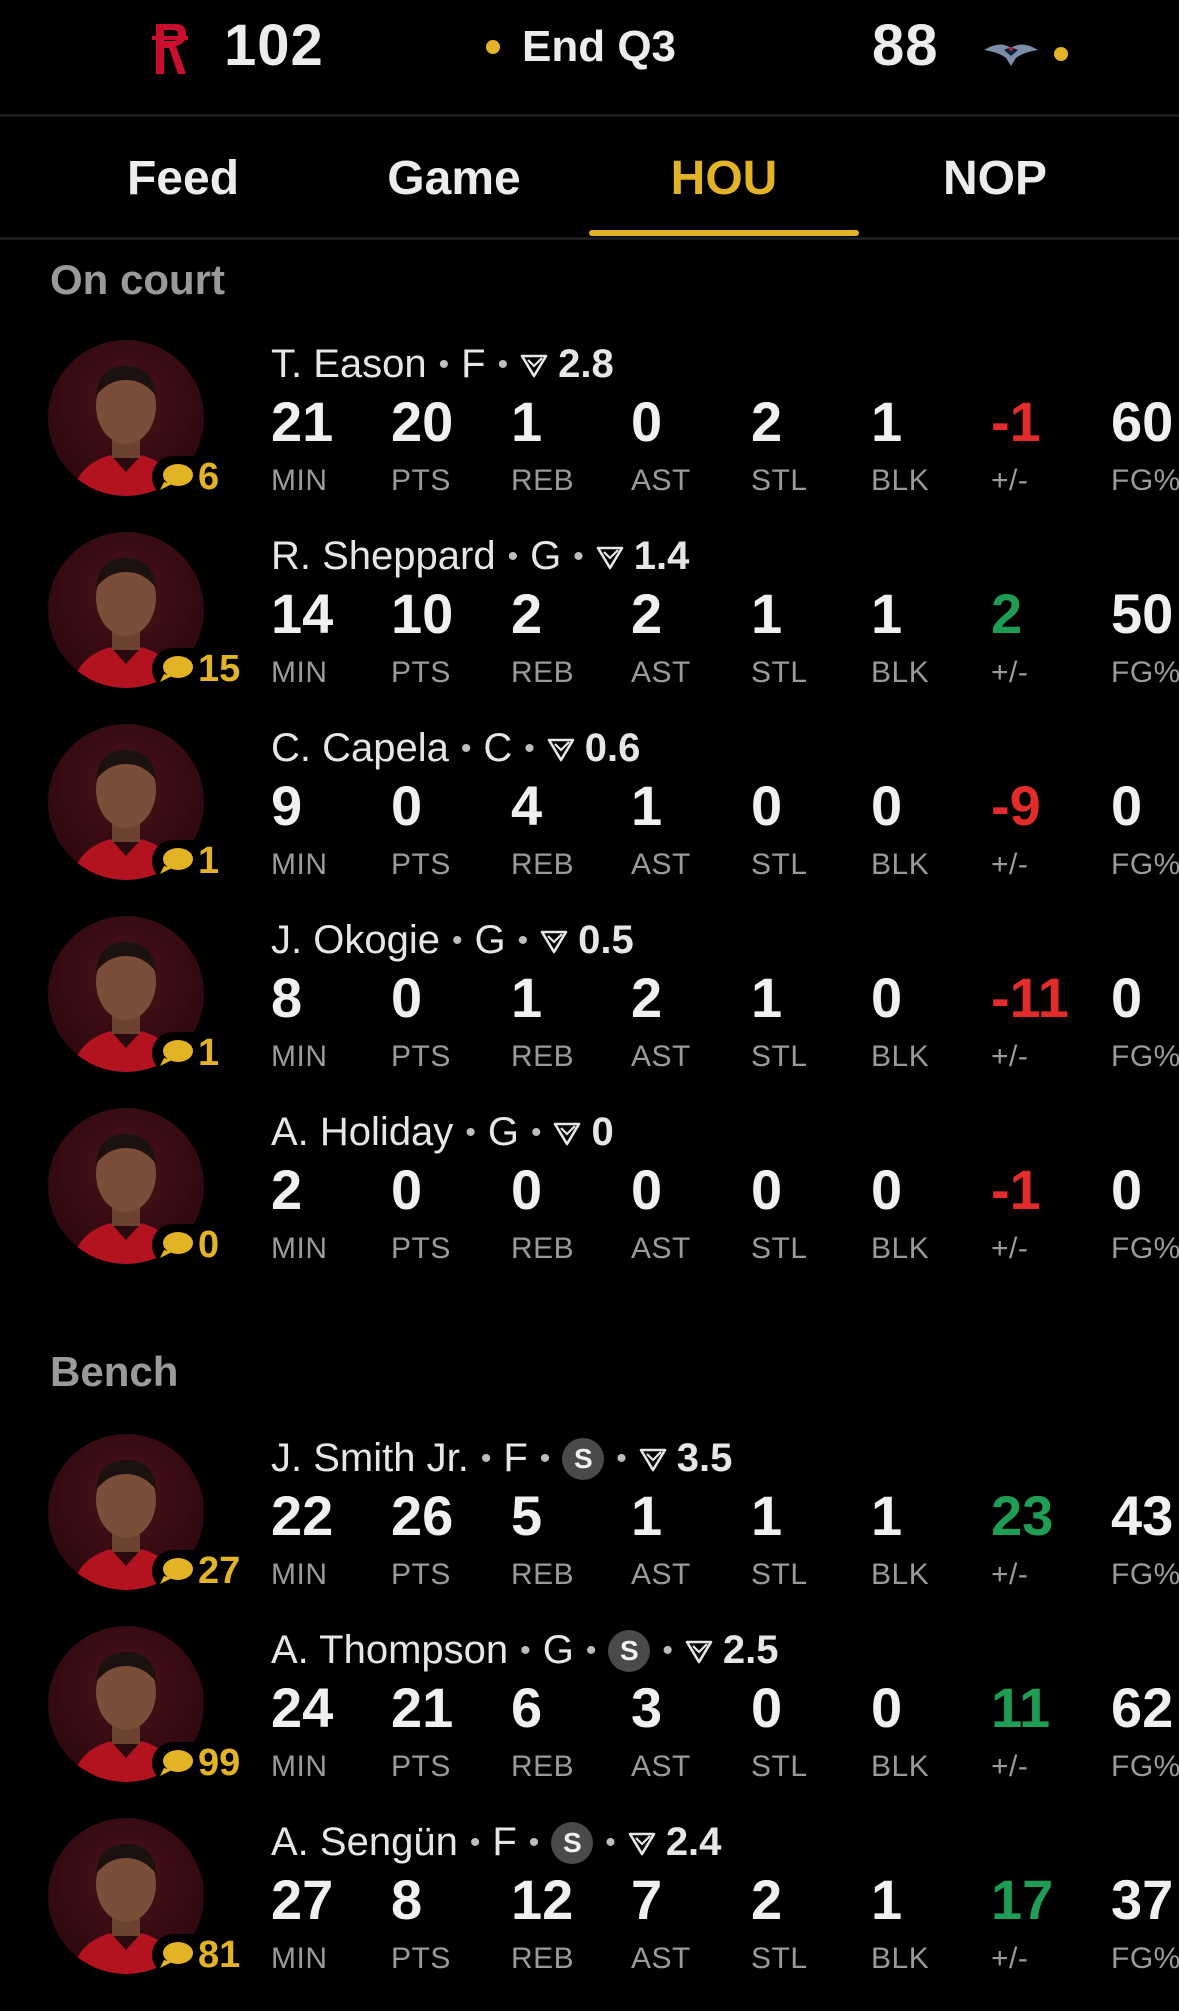 The image size is (1179, 2011). Describe the element at coordinates (355, 940) in the screenshot. I see `player-name: J. Okogie` at that location.